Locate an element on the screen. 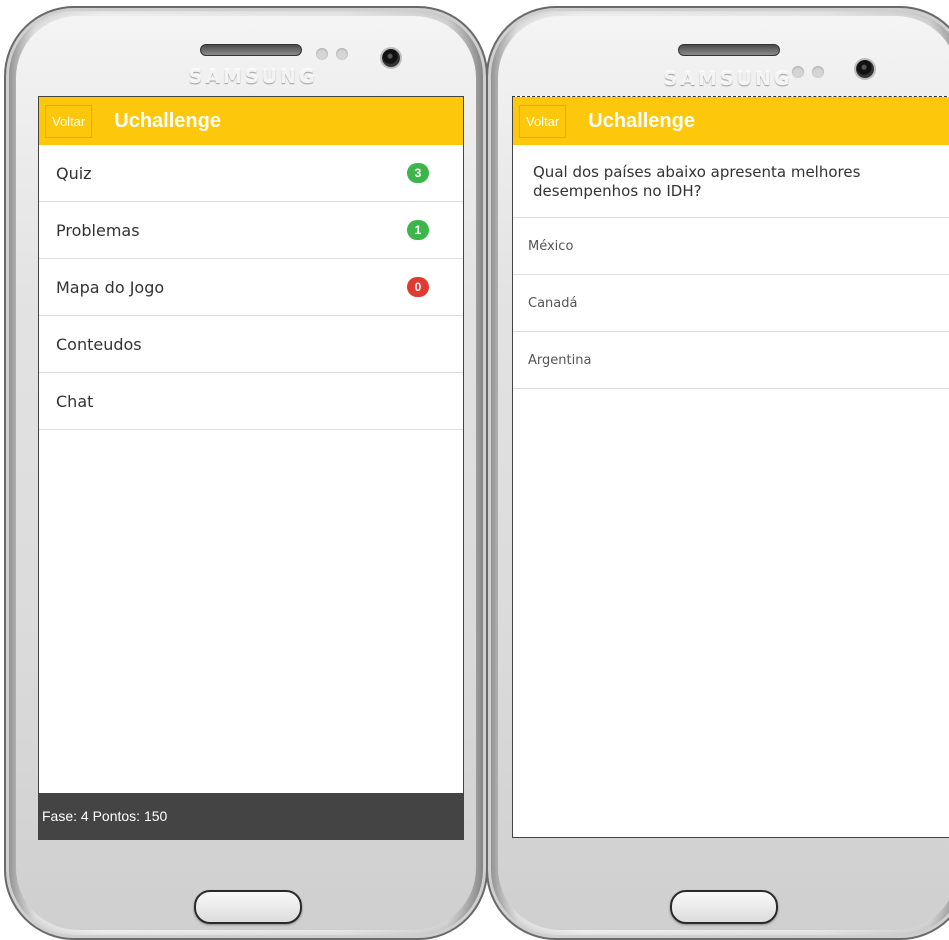 Image resolution: width=949 pixels, height=940 pixels. menu-item-label: Problemas is located at coordinates (98, 230).